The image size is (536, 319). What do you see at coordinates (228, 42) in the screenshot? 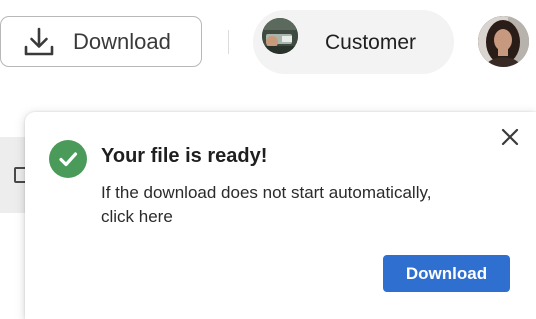
I see `toolbar-divider` at bounding box center [228, 42].